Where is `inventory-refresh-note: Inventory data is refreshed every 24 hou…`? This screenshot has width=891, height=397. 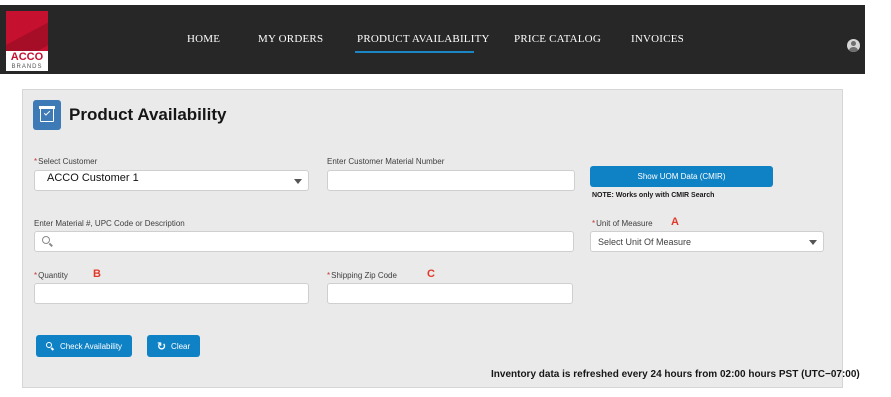
inventory-refresh-note: Inventory data is refreshed every 24 hou… is located at coordinates (675, 374).